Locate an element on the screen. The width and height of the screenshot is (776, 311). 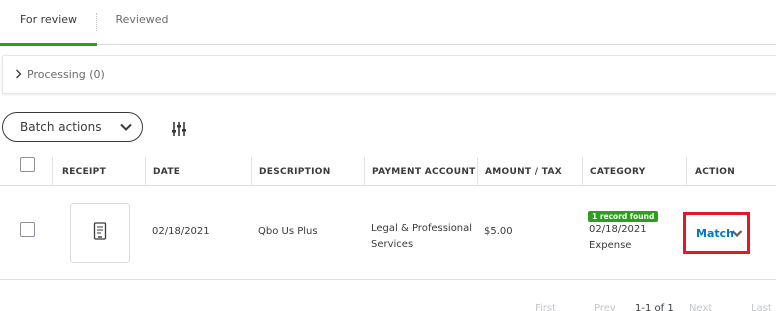
category-match-date: 02/18/2021 is located at coordinates (618, 229).